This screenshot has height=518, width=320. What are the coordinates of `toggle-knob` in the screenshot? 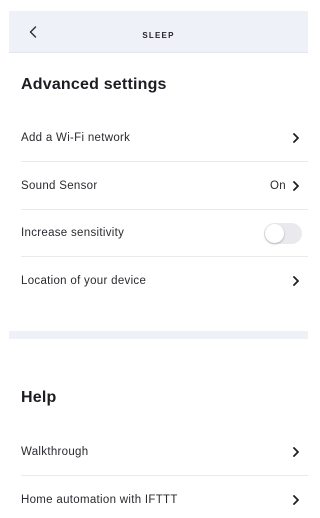 It's located at (274, 233).